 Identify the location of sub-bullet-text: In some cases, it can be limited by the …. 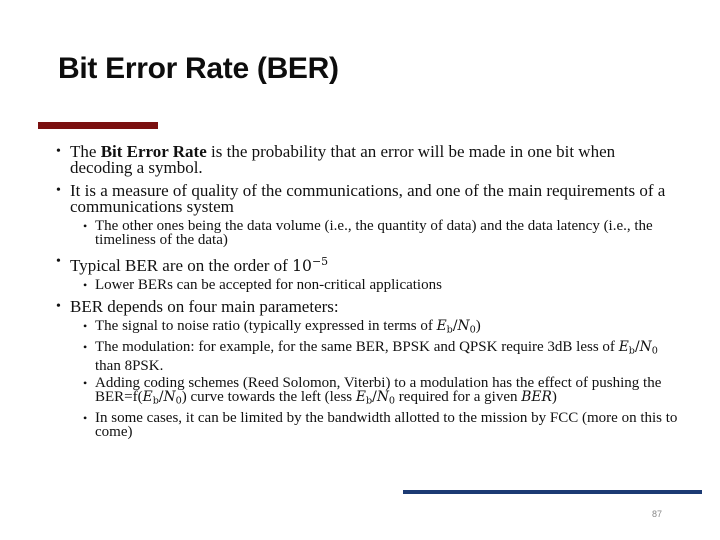
(386, 425).